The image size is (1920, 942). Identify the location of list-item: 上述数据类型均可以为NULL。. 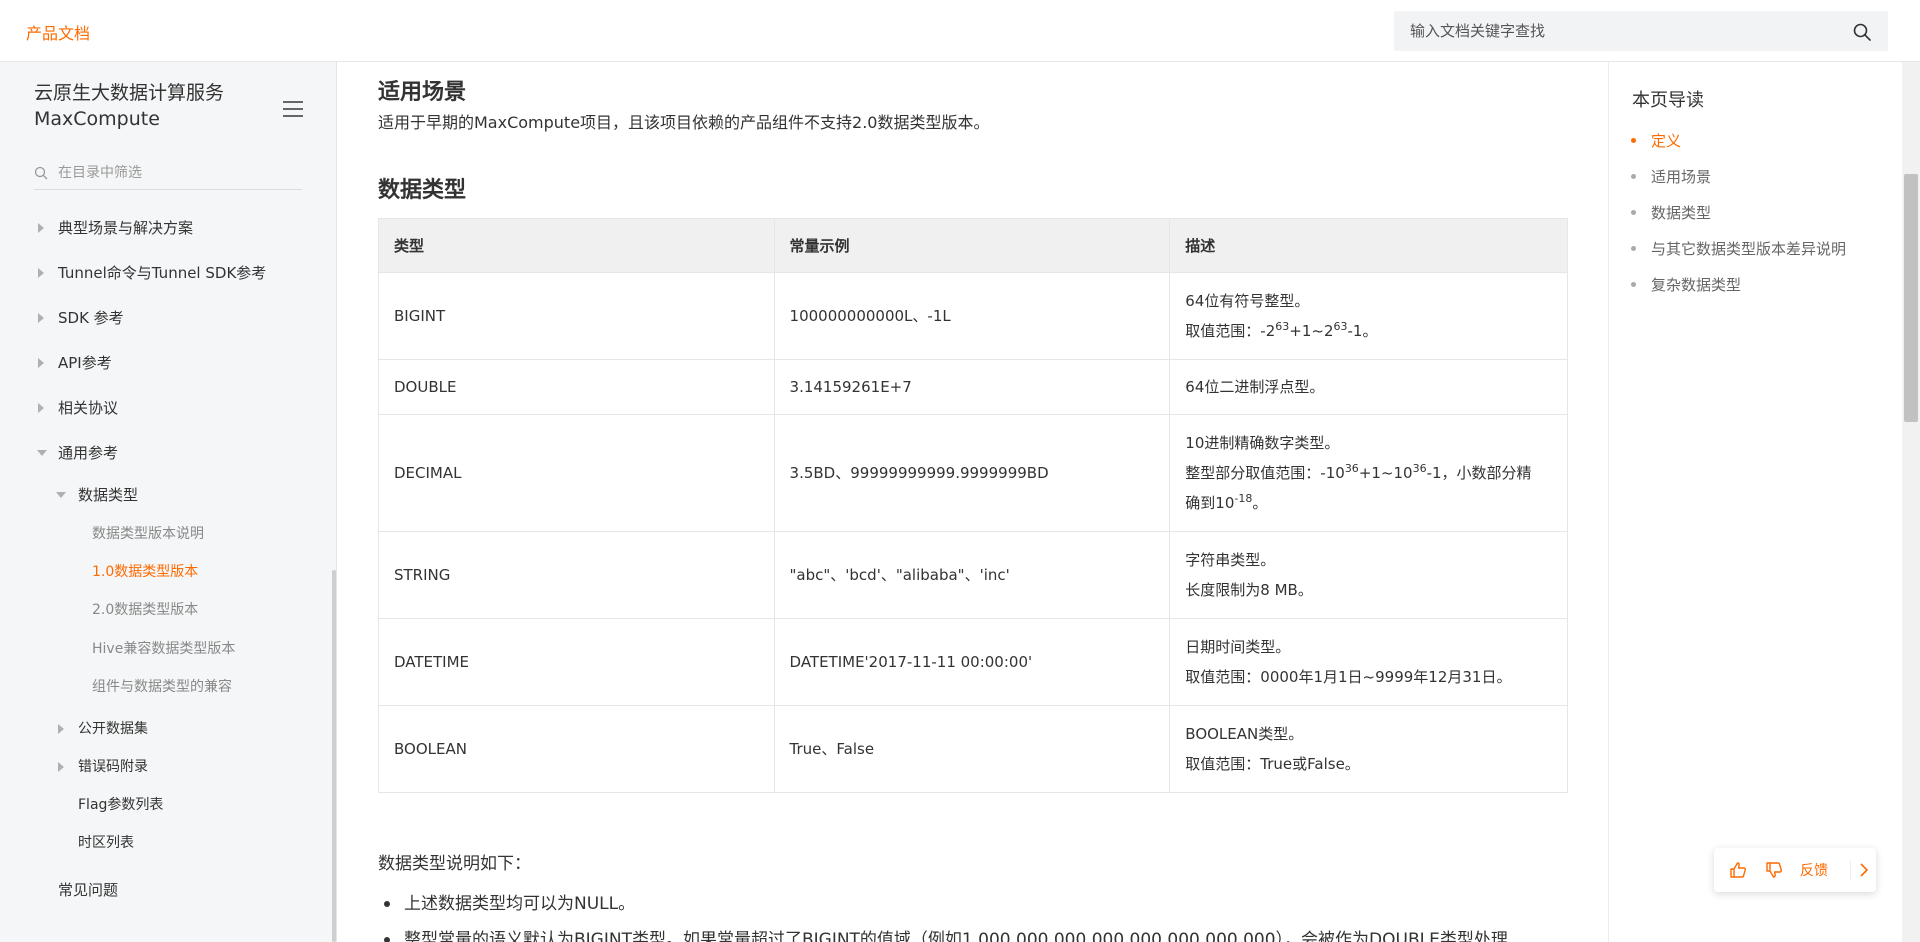
(946, 904).